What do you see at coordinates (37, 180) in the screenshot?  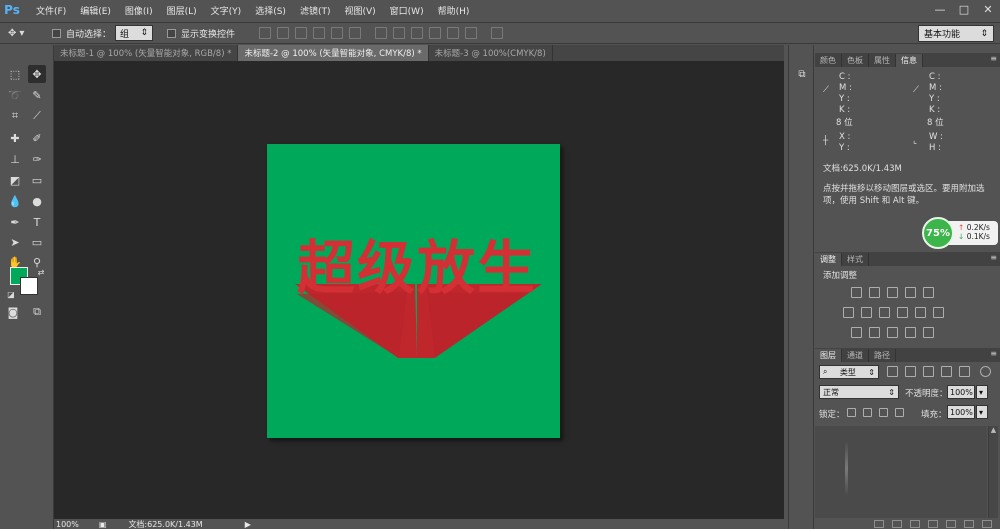 I see `gradient-tool-icon: ▭` at bounding box center [37, 180].